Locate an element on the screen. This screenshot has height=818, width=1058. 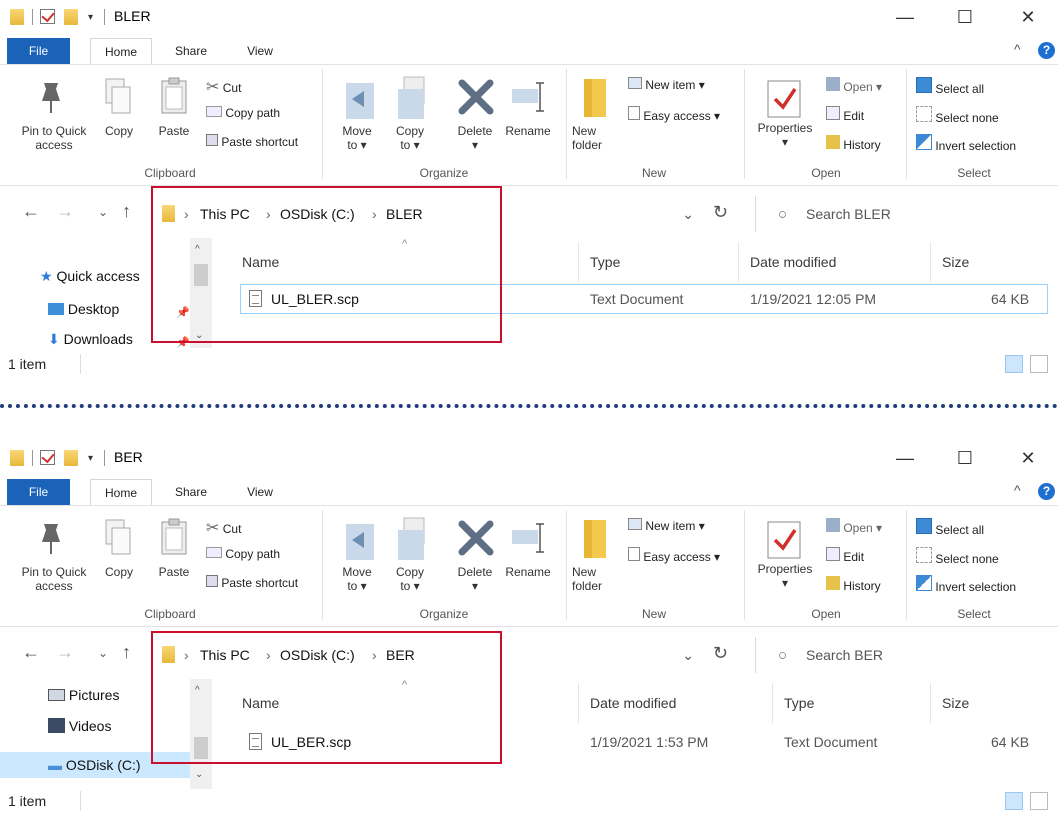
divider is located at coordinates (744, 124).